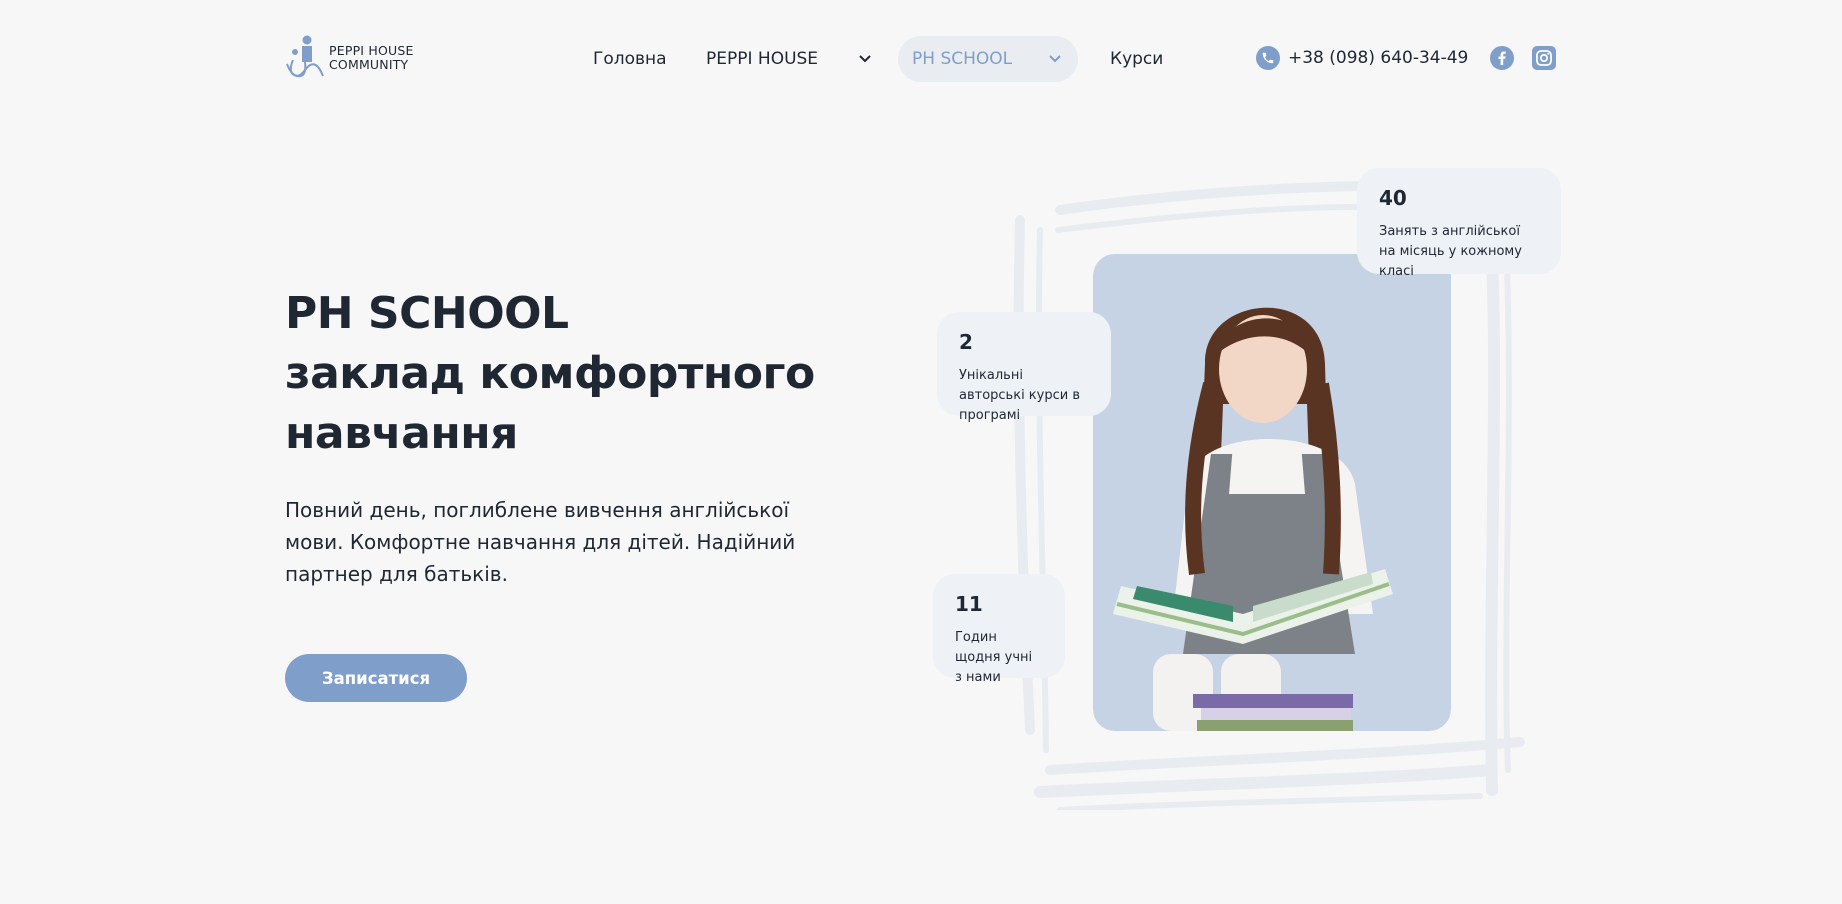 This screenshot has width=1842, height=904. I want to click on nav-item-peppi-house: PEPPI HOUSE, so click(789, 59).